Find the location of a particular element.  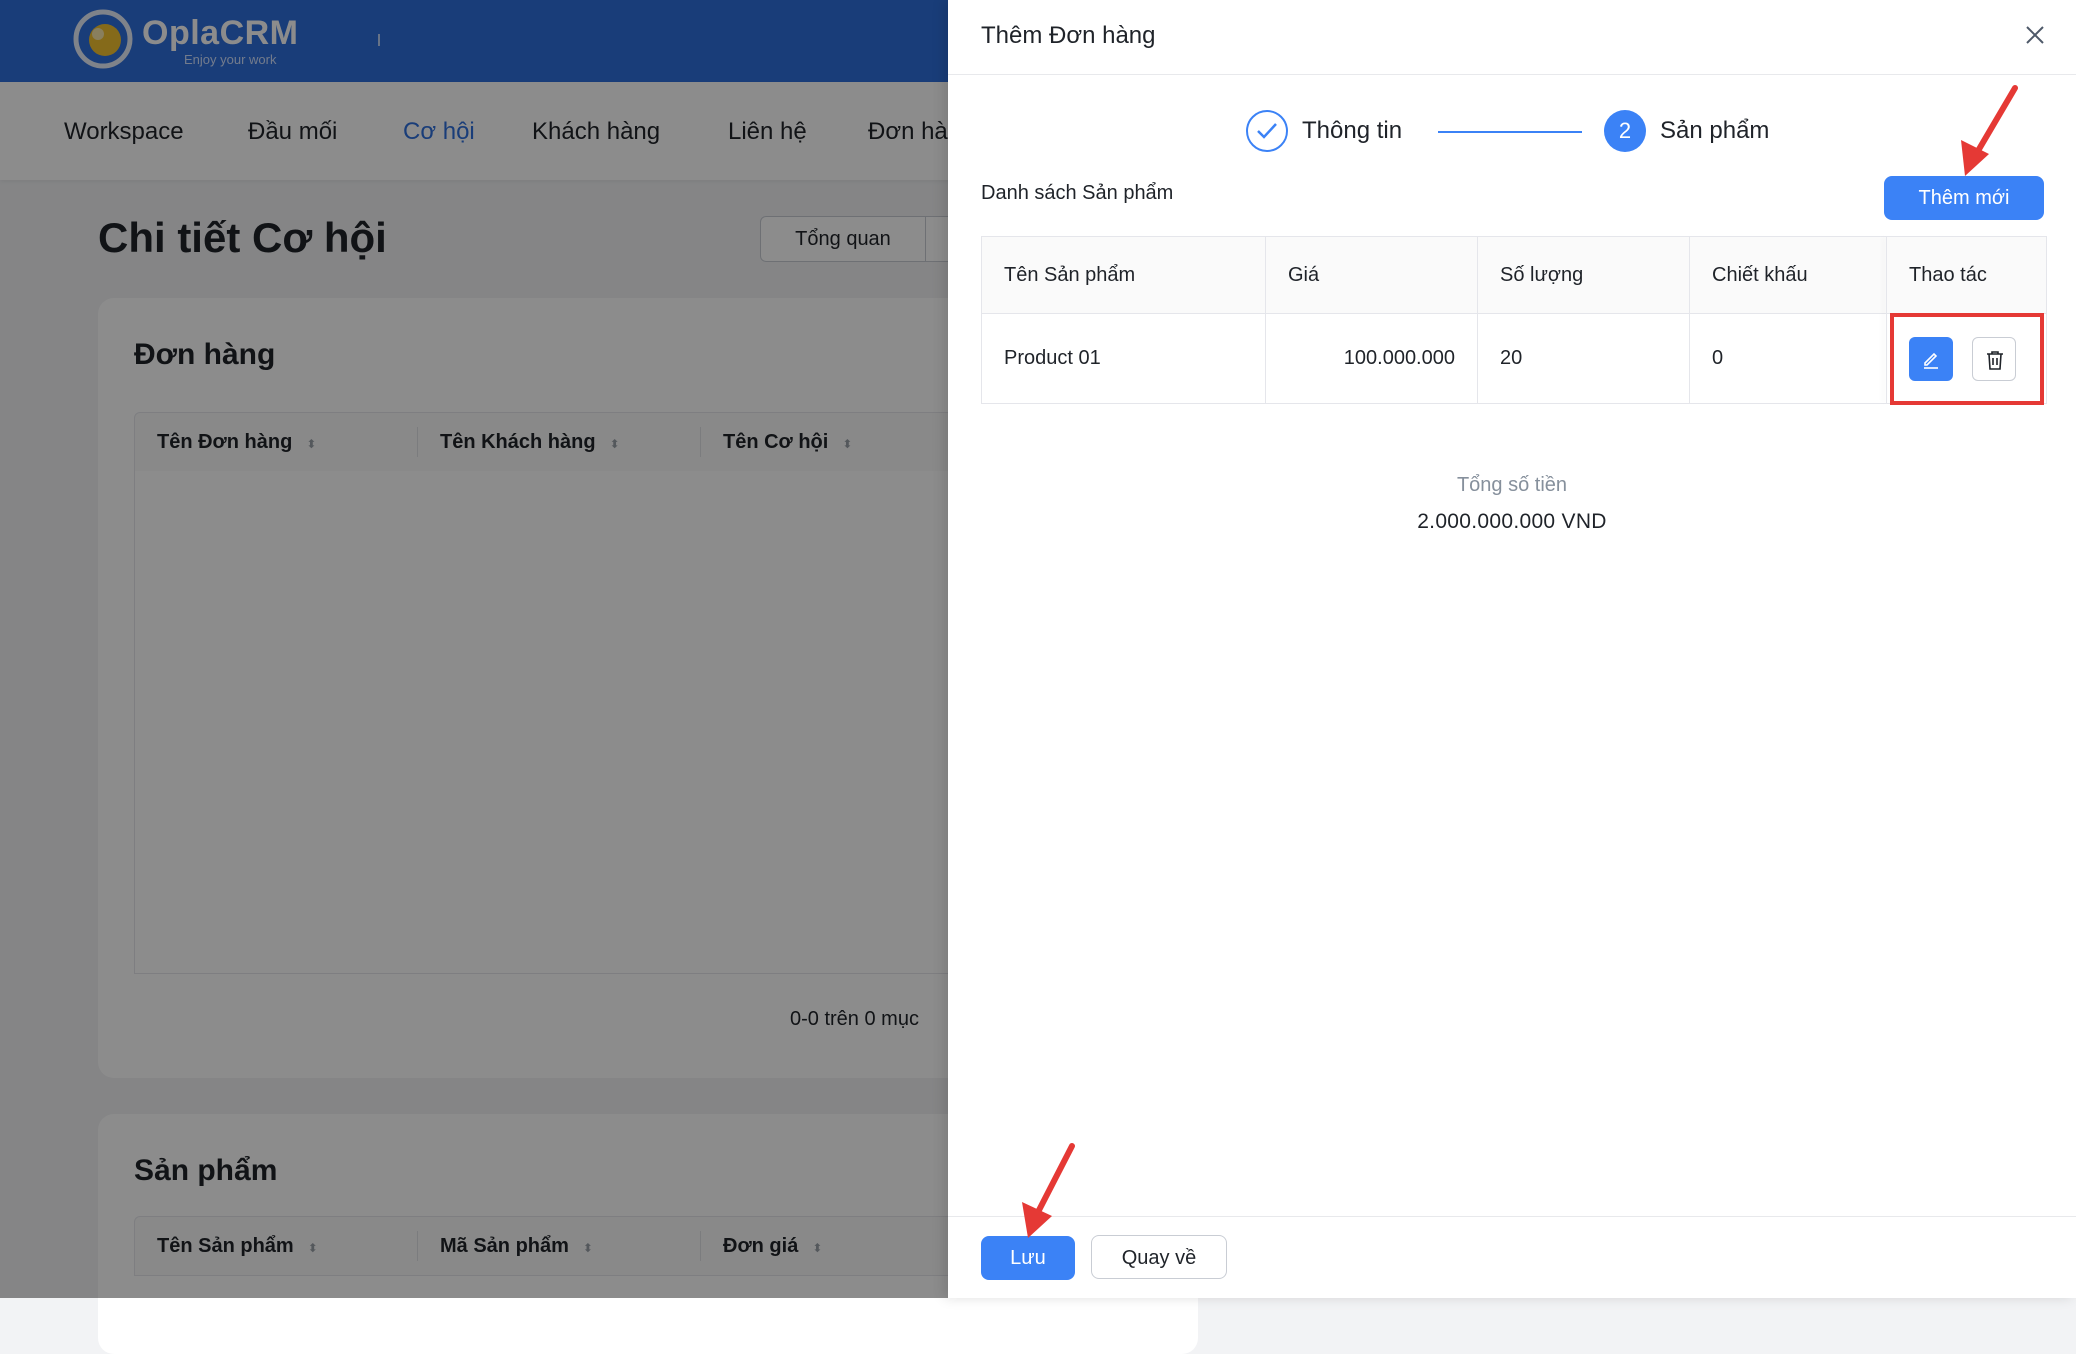

drawer-header-divider is located at coordinates (1512, 74).